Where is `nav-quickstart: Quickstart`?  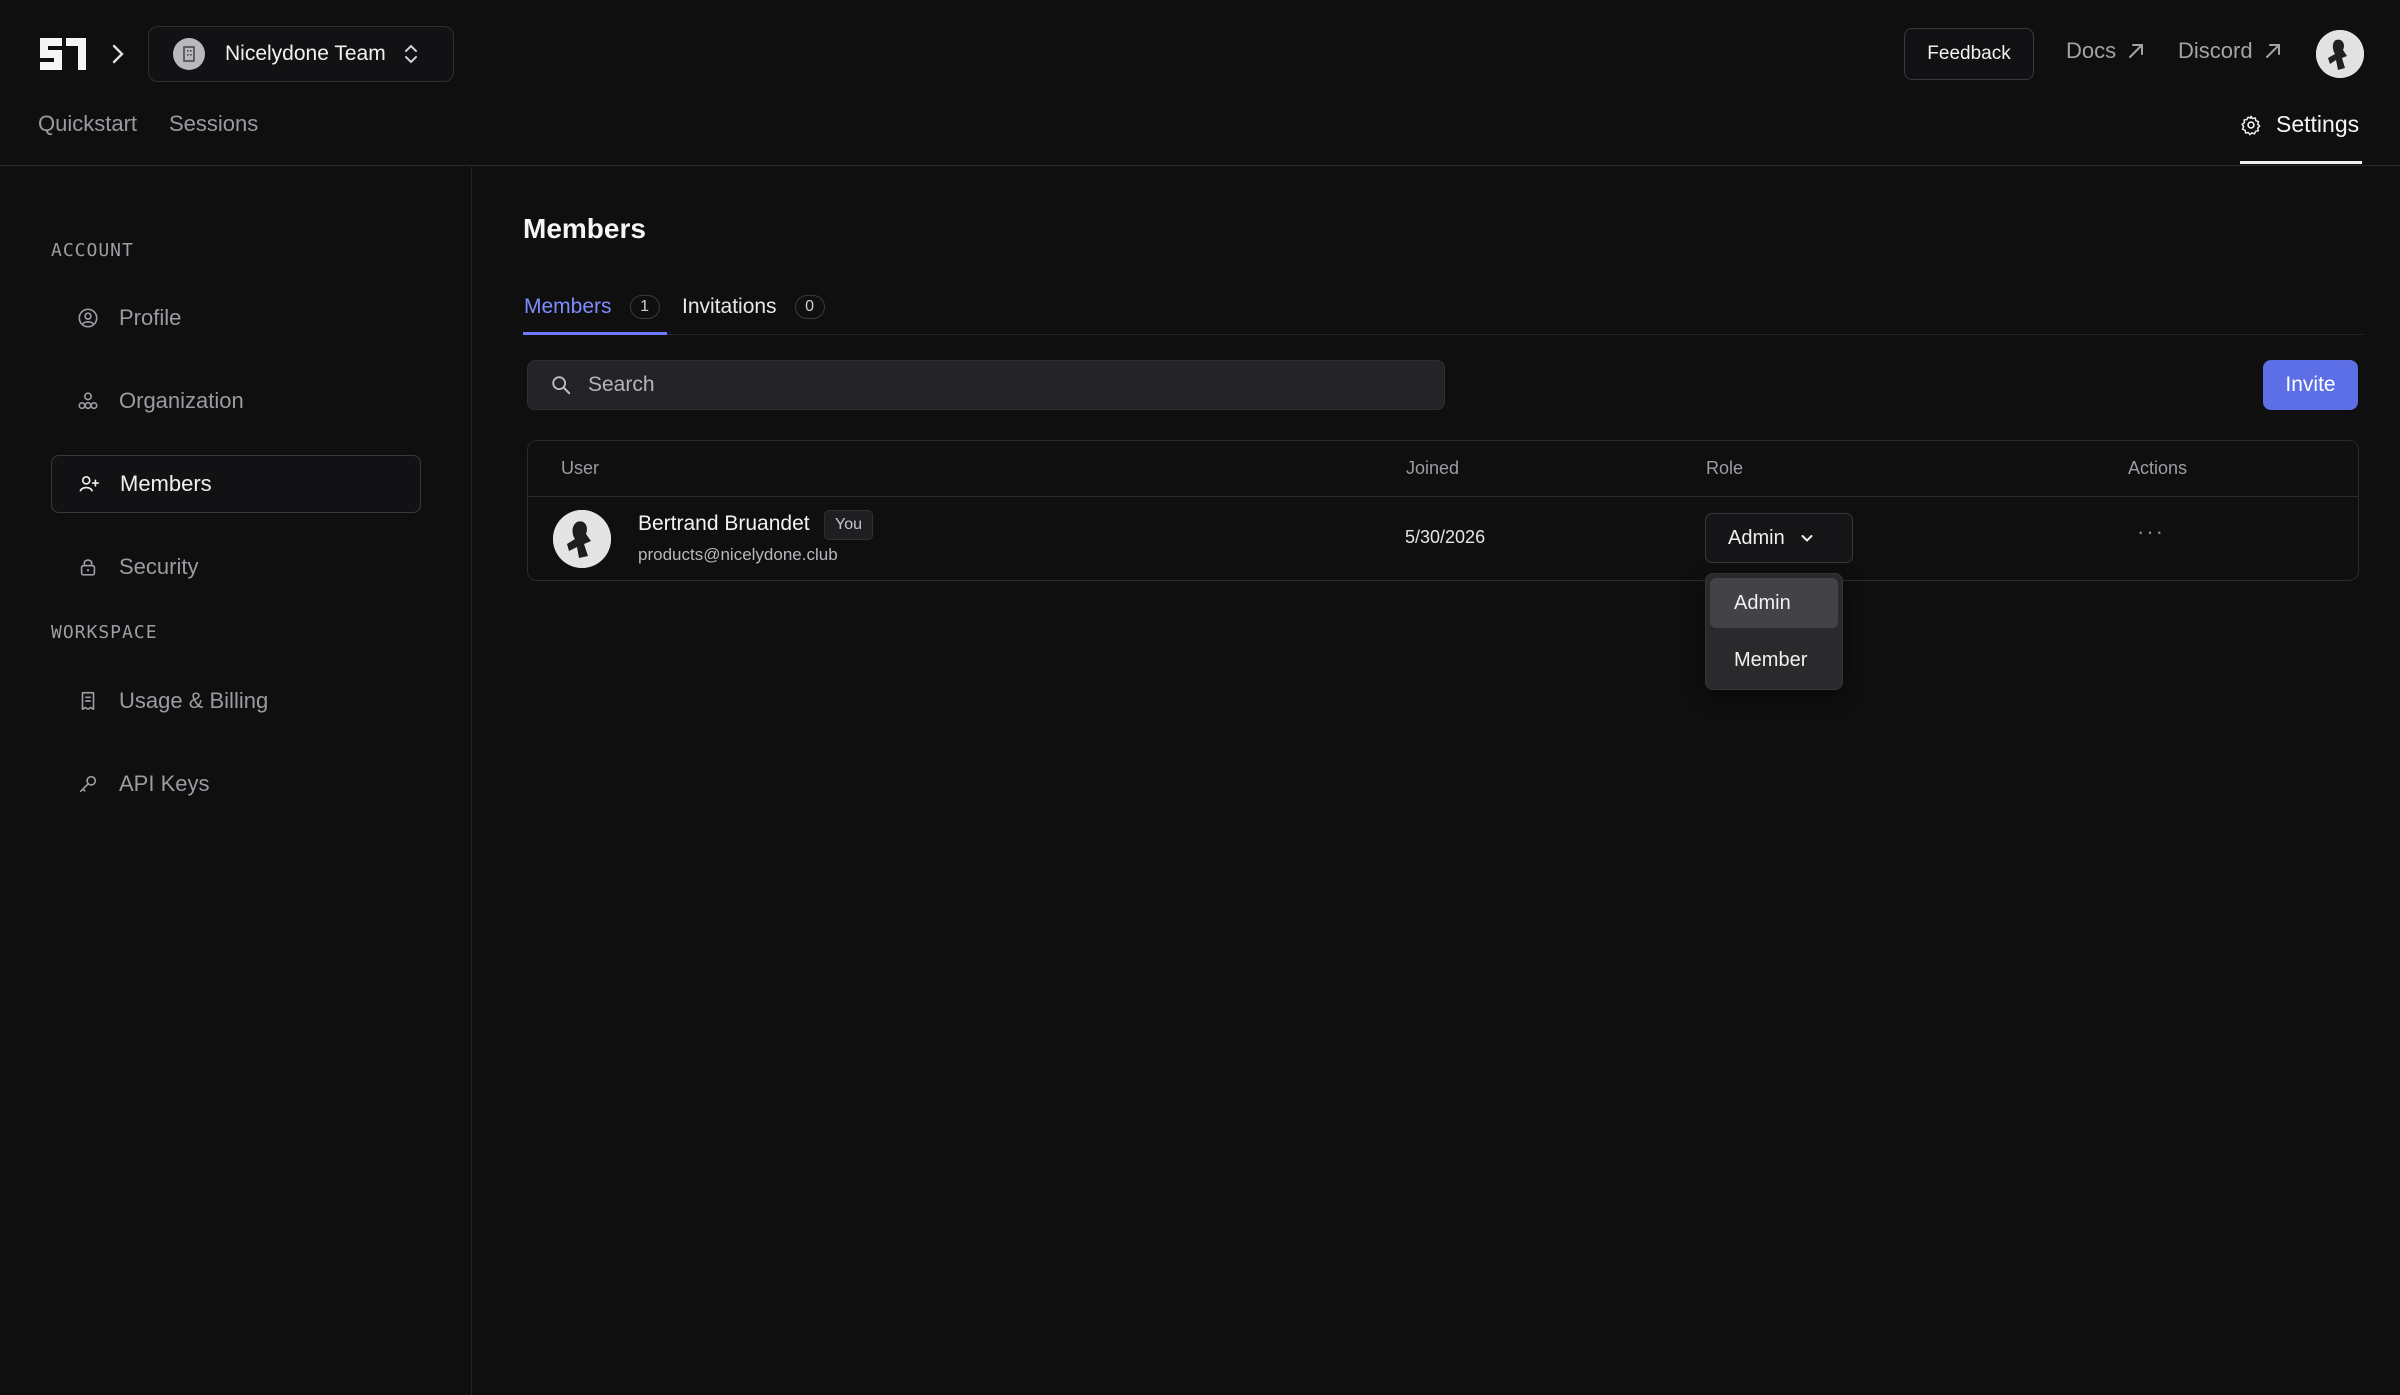 nav-quickstart: Quickstart is located at coordinates (87, 124).